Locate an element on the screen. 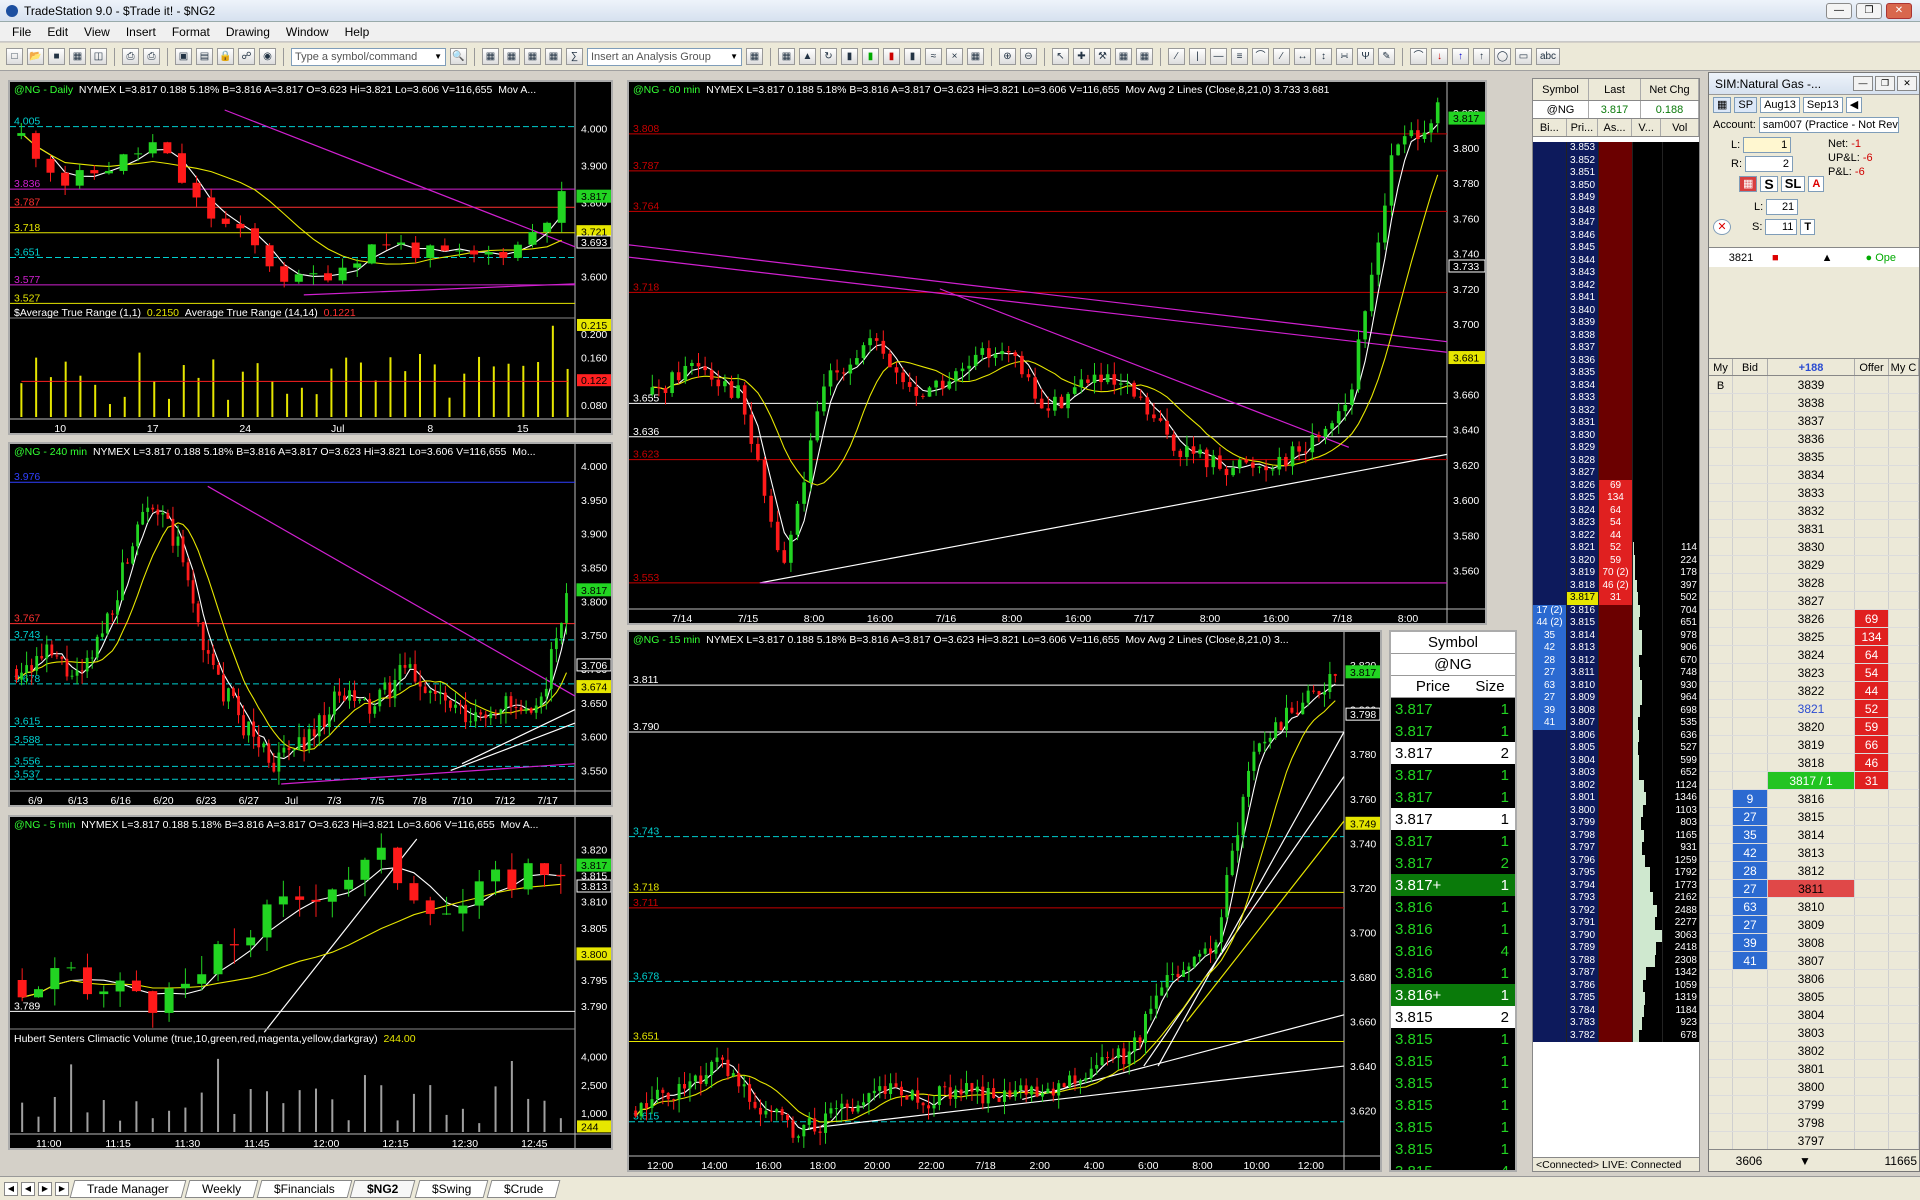 The height and width of the screenshot is (1200, 1920). ladder-row: 3828 is located at coordinates (1814, 583).